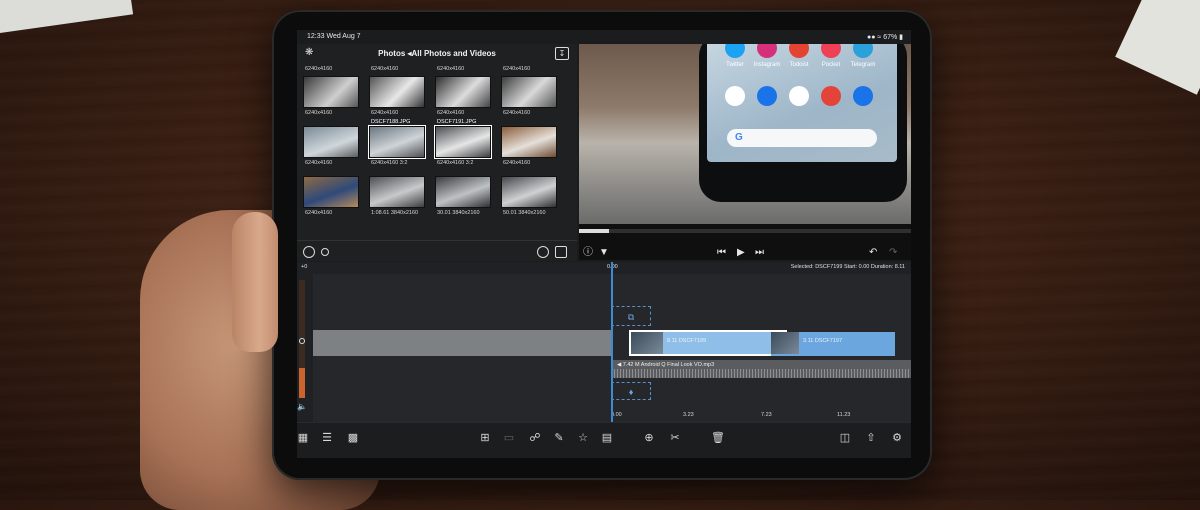 The image size is (1200, 510). I want to click on redo-icon: ↷, so click(893, 253).